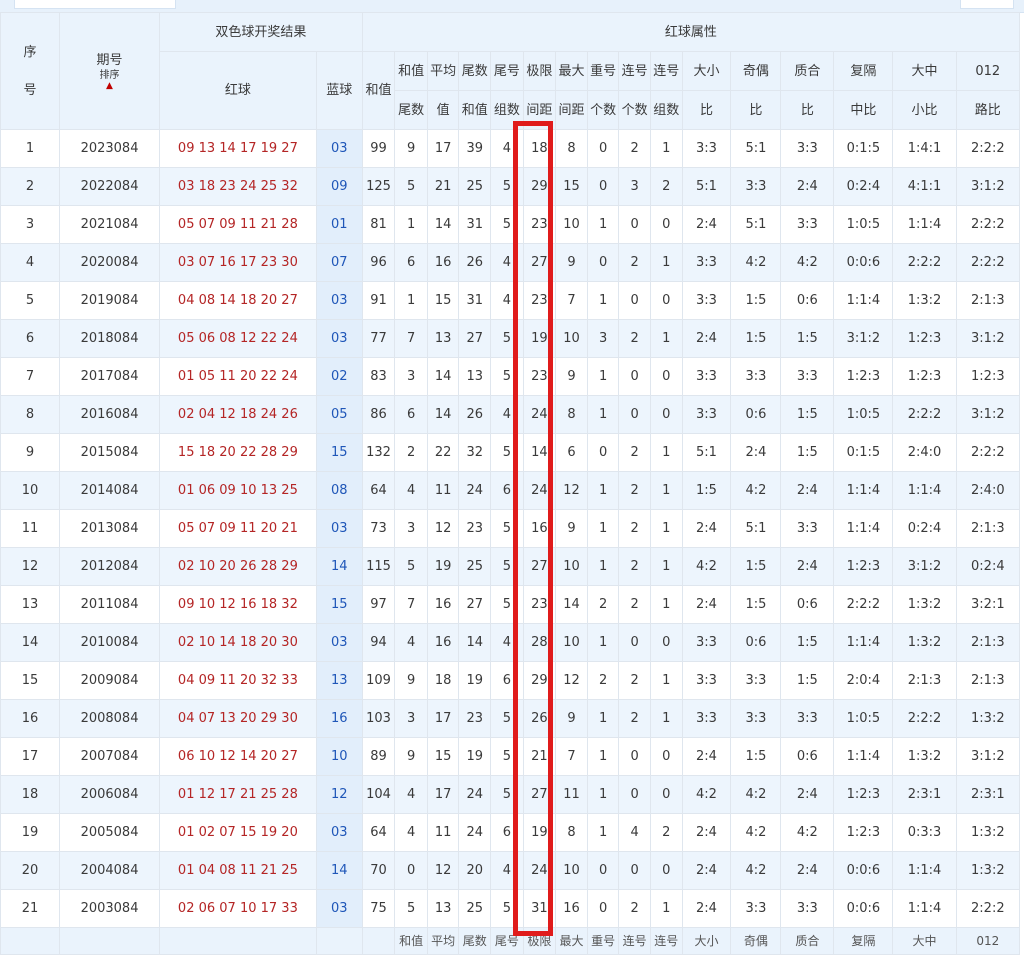  What do you see at coordinates (924, 680) in the screenshot?
I see `attr-cell: 2:1:3` at bounding box center [924, 680].